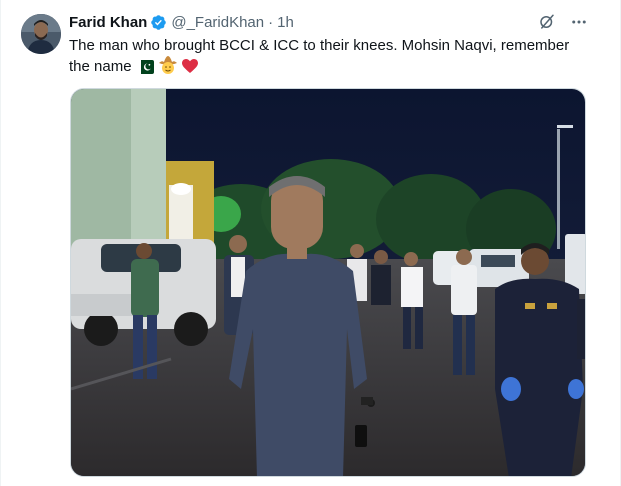 The height and width of the screenshot is (486, 621). Describe the element at coordinates (563, 22) in the screenshot. I see `tweet-actions` at that location.